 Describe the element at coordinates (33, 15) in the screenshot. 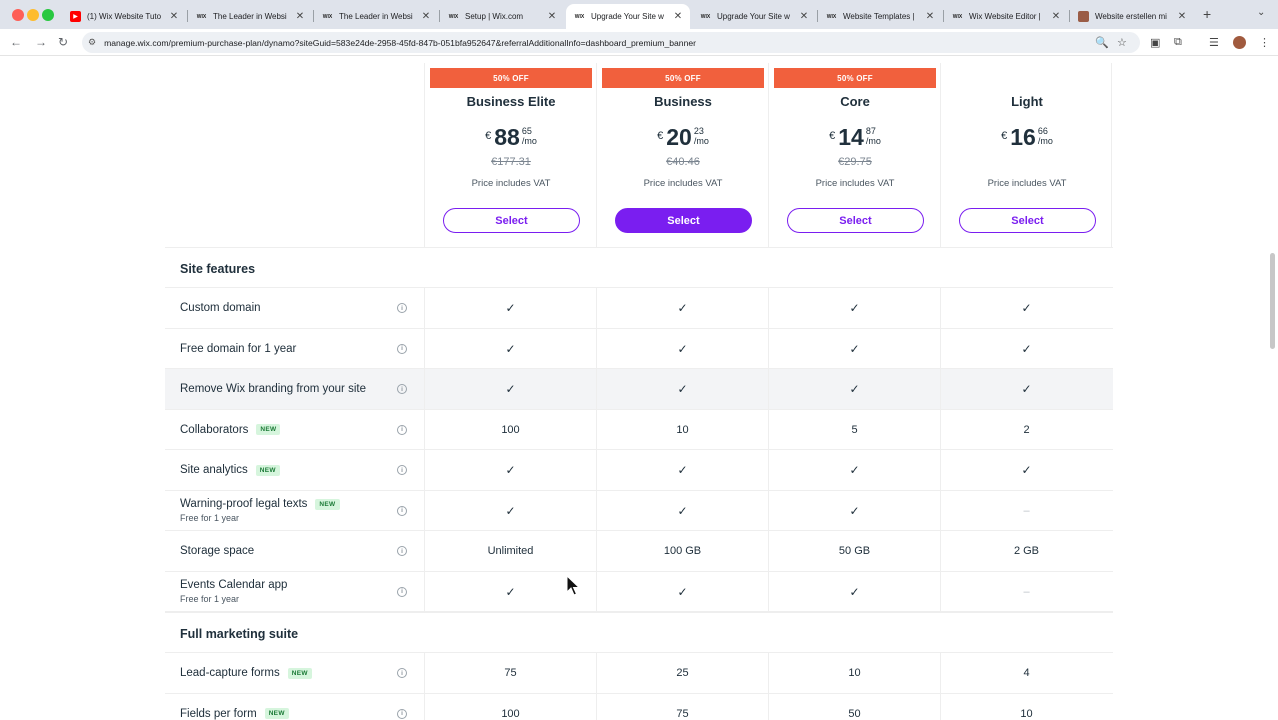

I see `window-minimize-button` at that location.